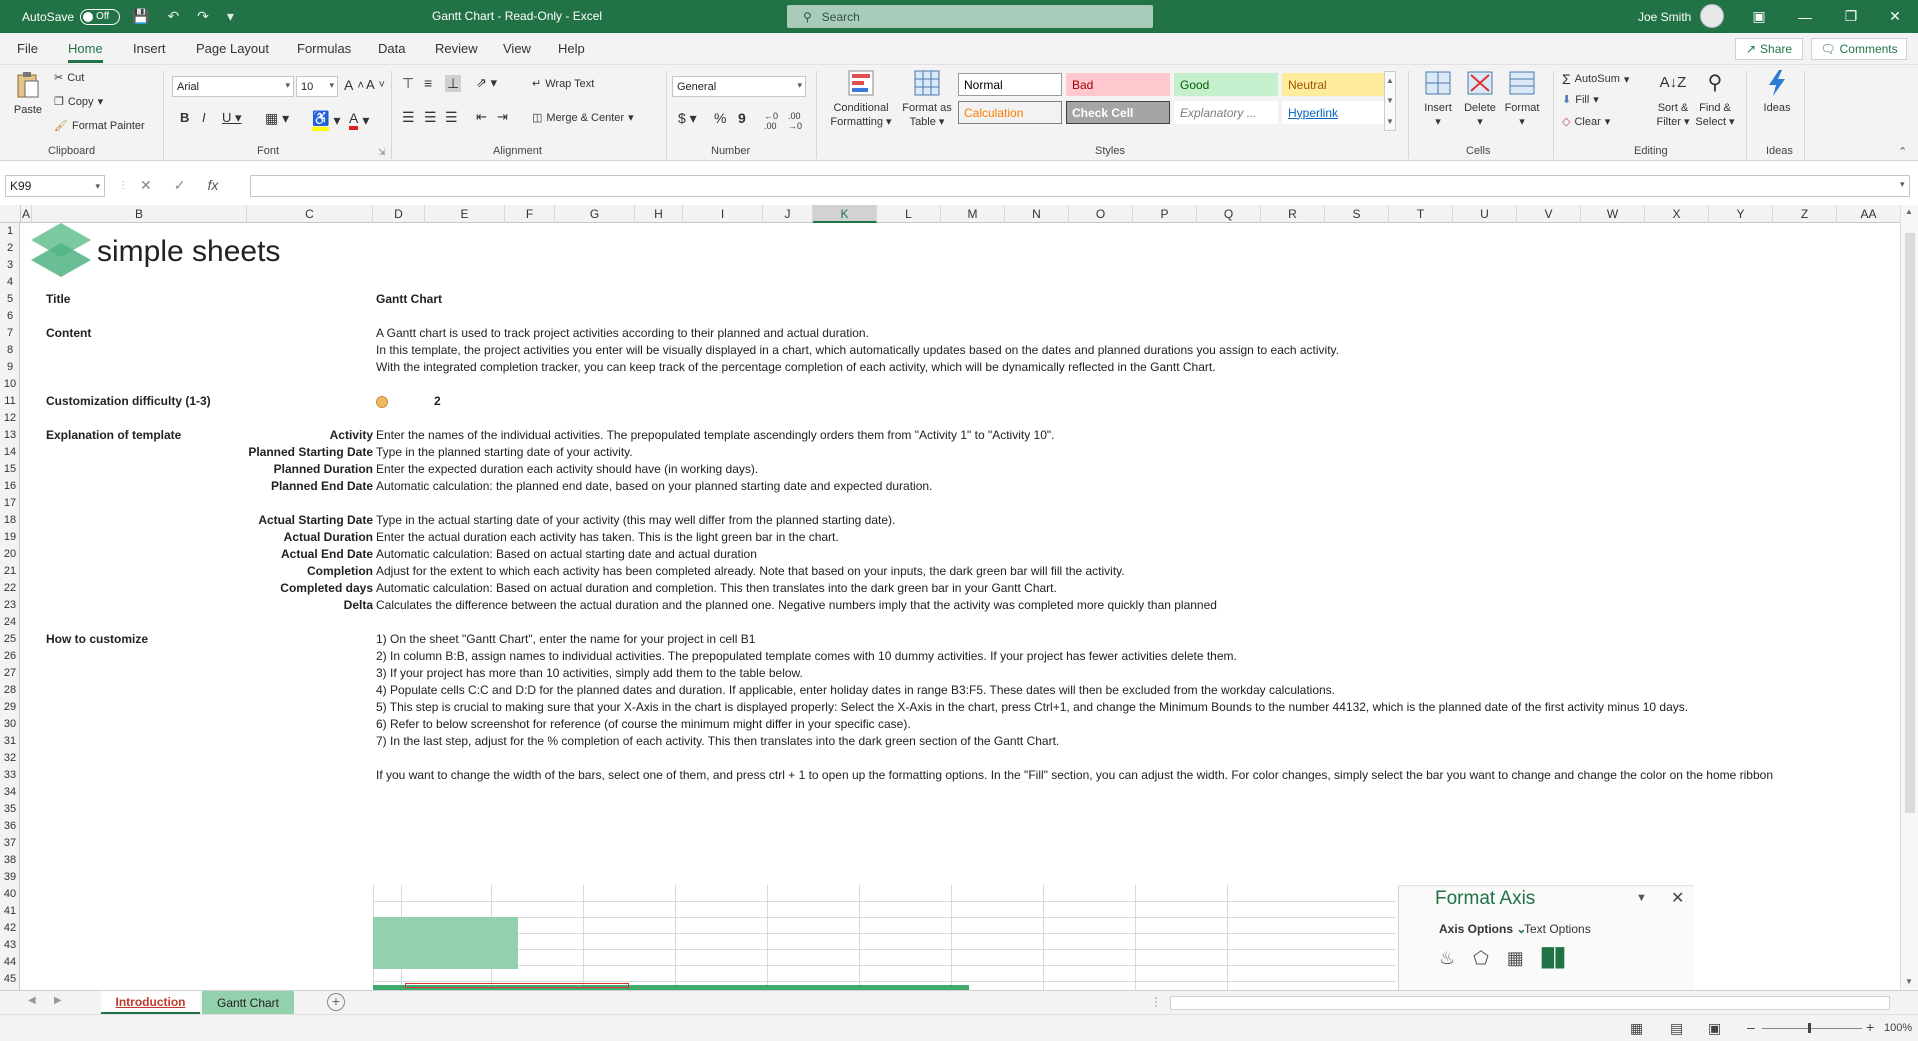  What do you see at coordinates (232, 118) in the screenshot?
I see `underline-icon: U ▾` at bounding box center [232, 118].